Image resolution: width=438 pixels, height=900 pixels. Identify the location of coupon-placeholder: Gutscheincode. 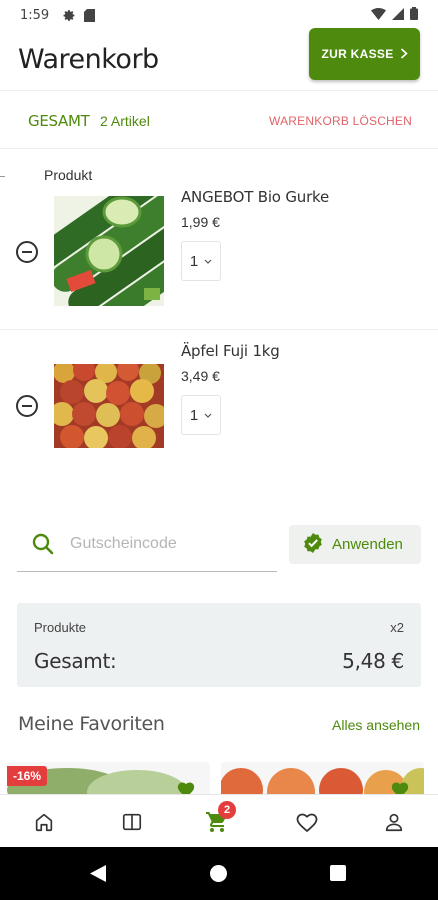
(123, 543).